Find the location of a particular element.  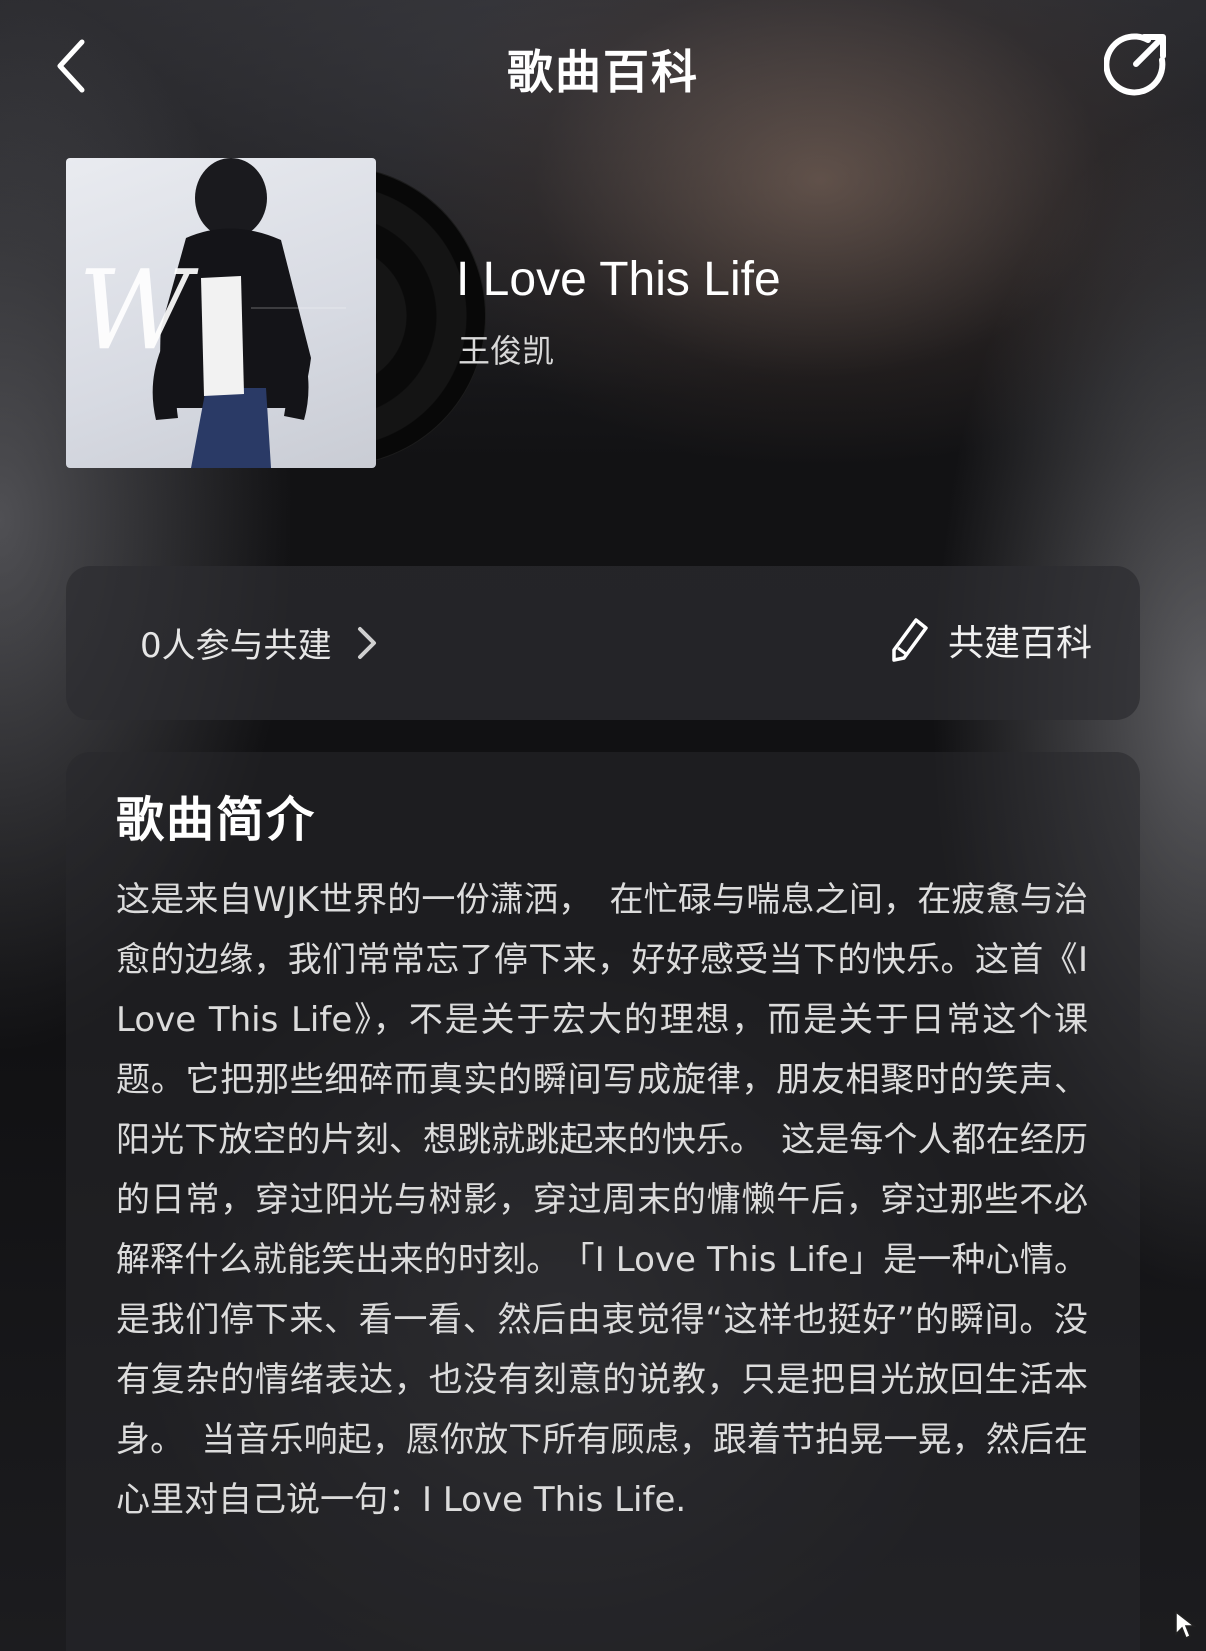

pencil-icon is located at coordinates (910, 640).